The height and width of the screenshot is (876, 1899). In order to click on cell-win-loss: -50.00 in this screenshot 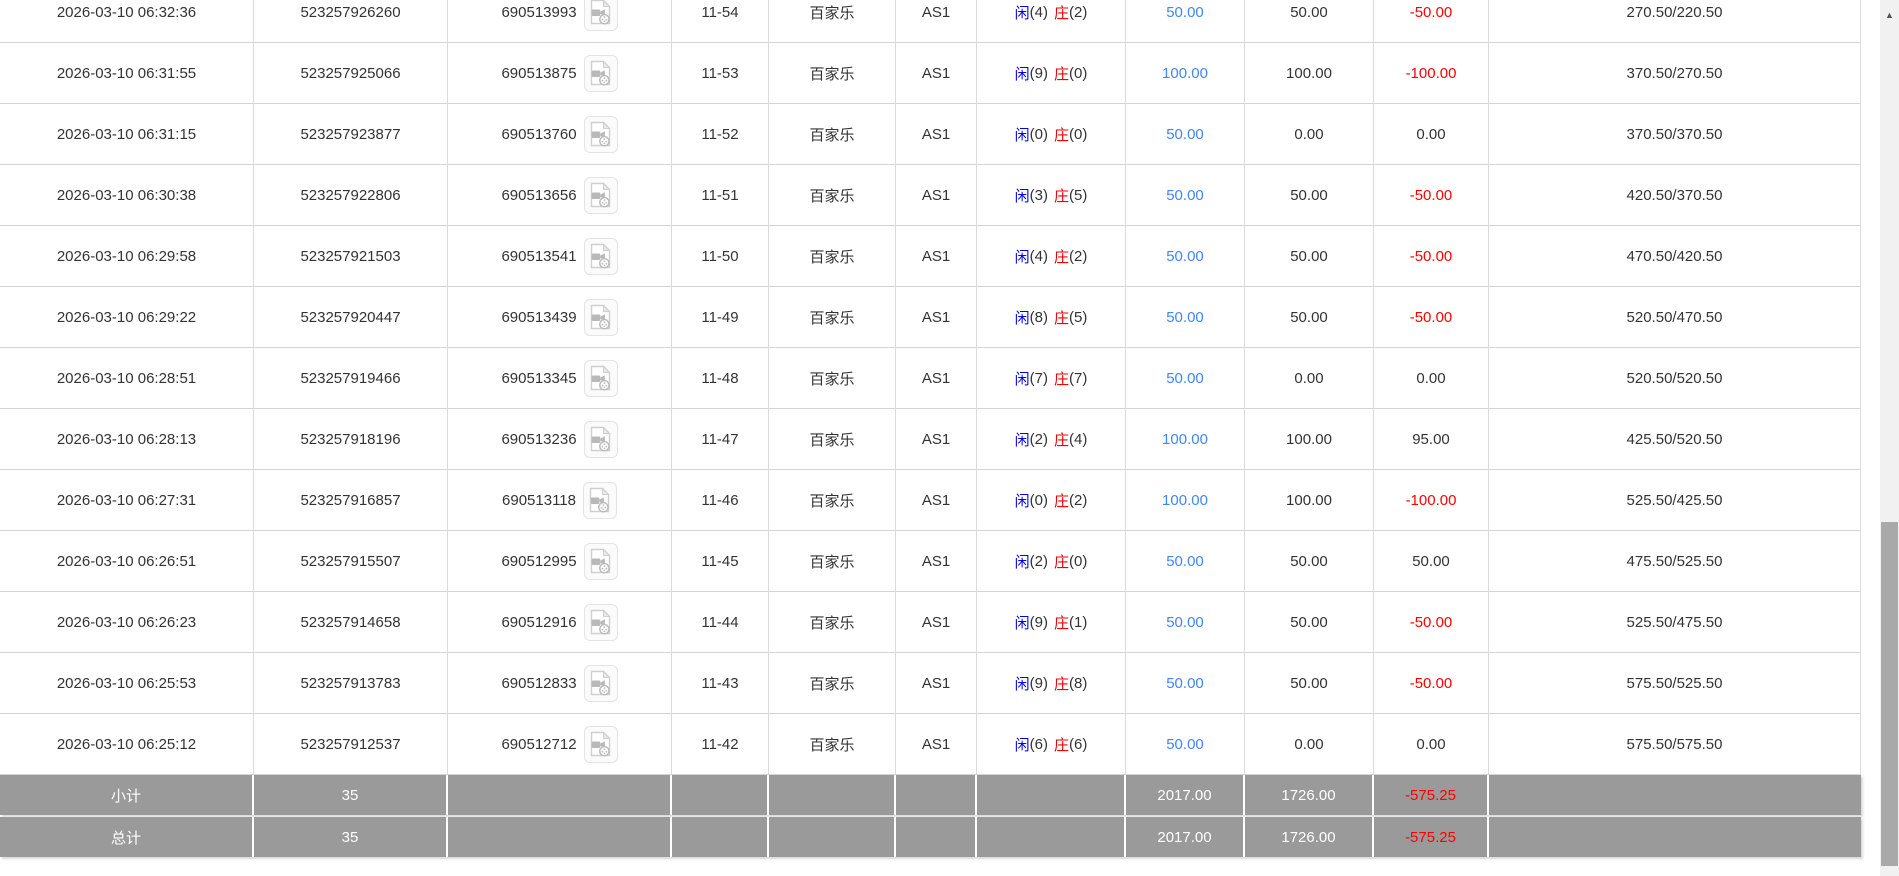, I will do `click(1431, 195)`.